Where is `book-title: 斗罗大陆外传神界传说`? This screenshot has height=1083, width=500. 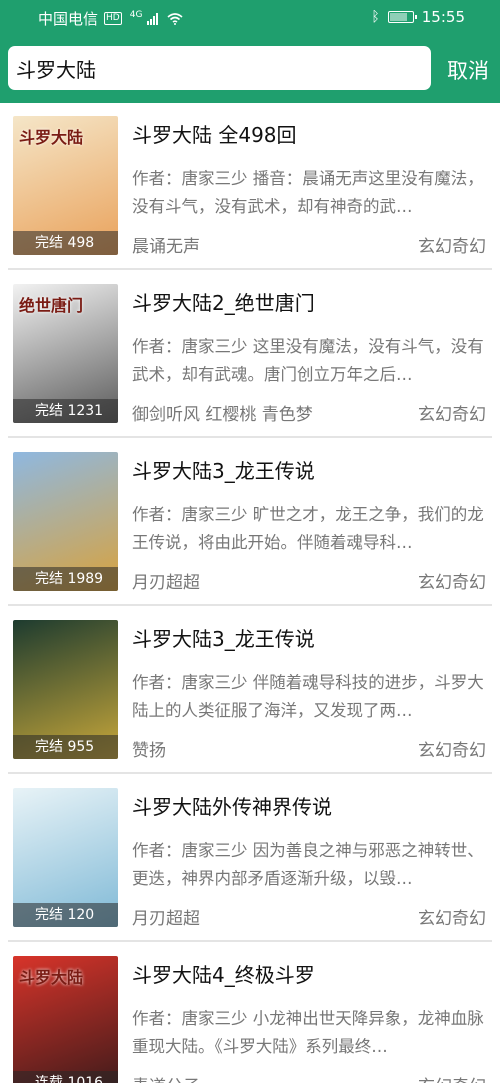
book-title: 斗罗大陆外传神界传说 is located at coordinates (232, 807).